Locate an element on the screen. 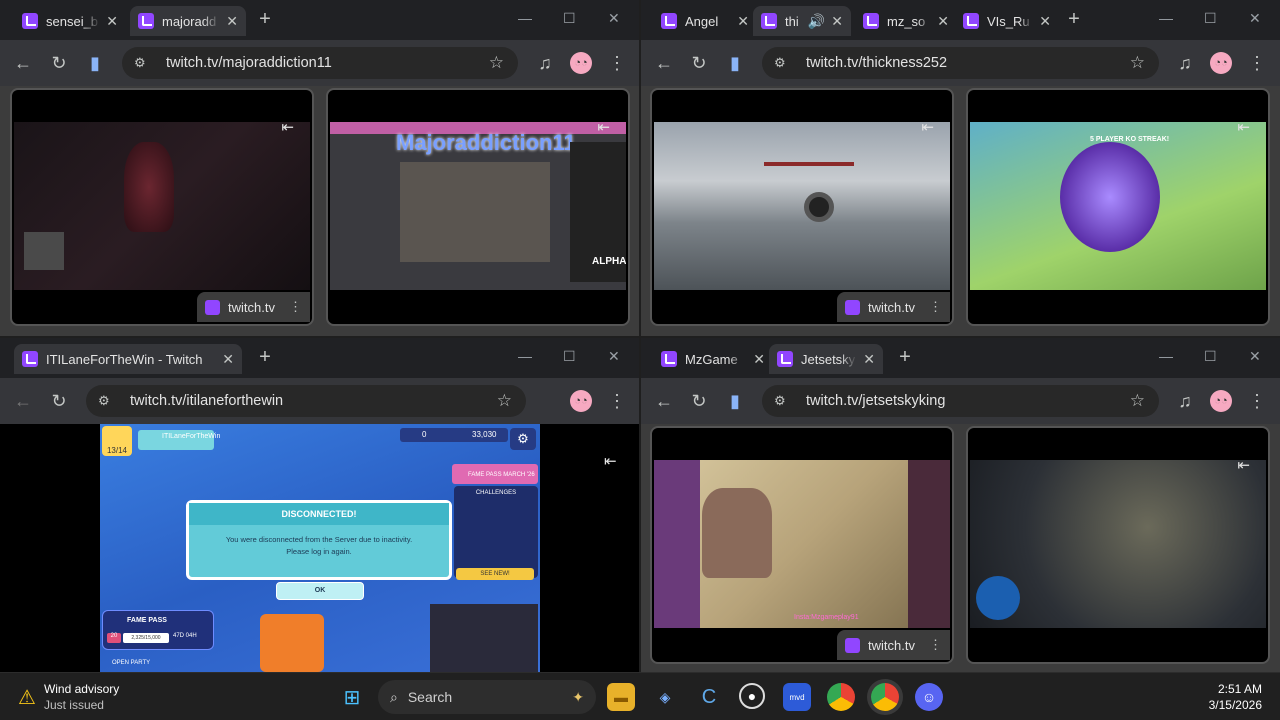 Image resolution: width=1280 pixels, height=720 pixels. file-explorer-icon: ▬ is located at coordinates (621, 697).